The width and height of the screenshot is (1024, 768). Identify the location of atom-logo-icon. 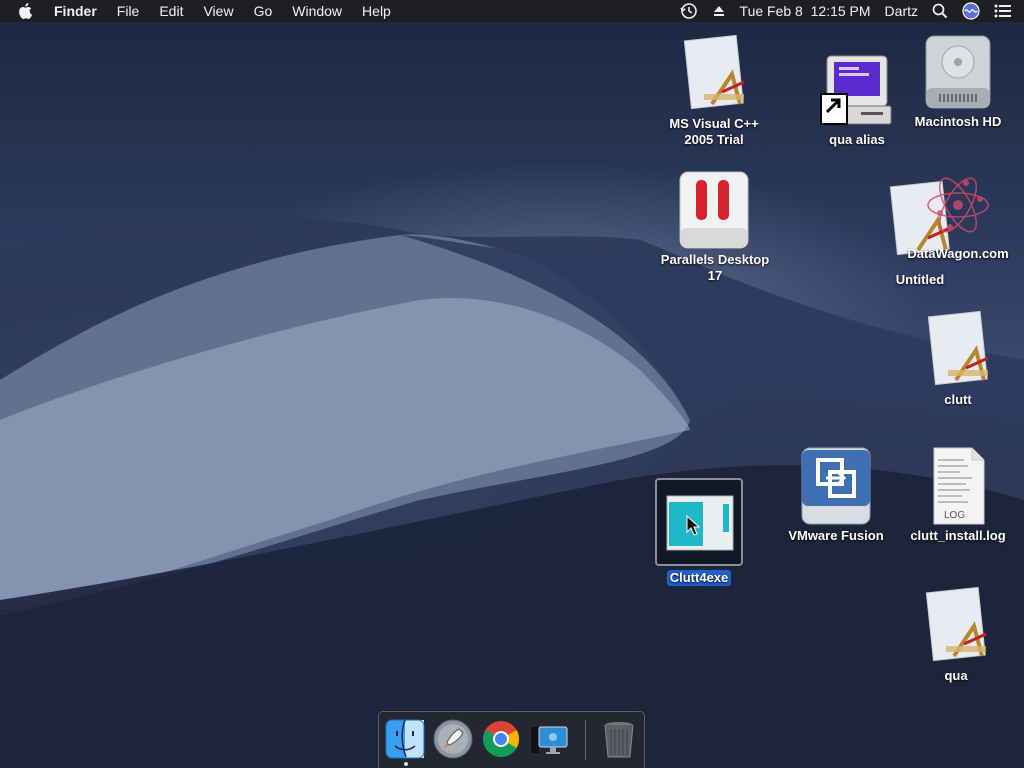
(958, 205).